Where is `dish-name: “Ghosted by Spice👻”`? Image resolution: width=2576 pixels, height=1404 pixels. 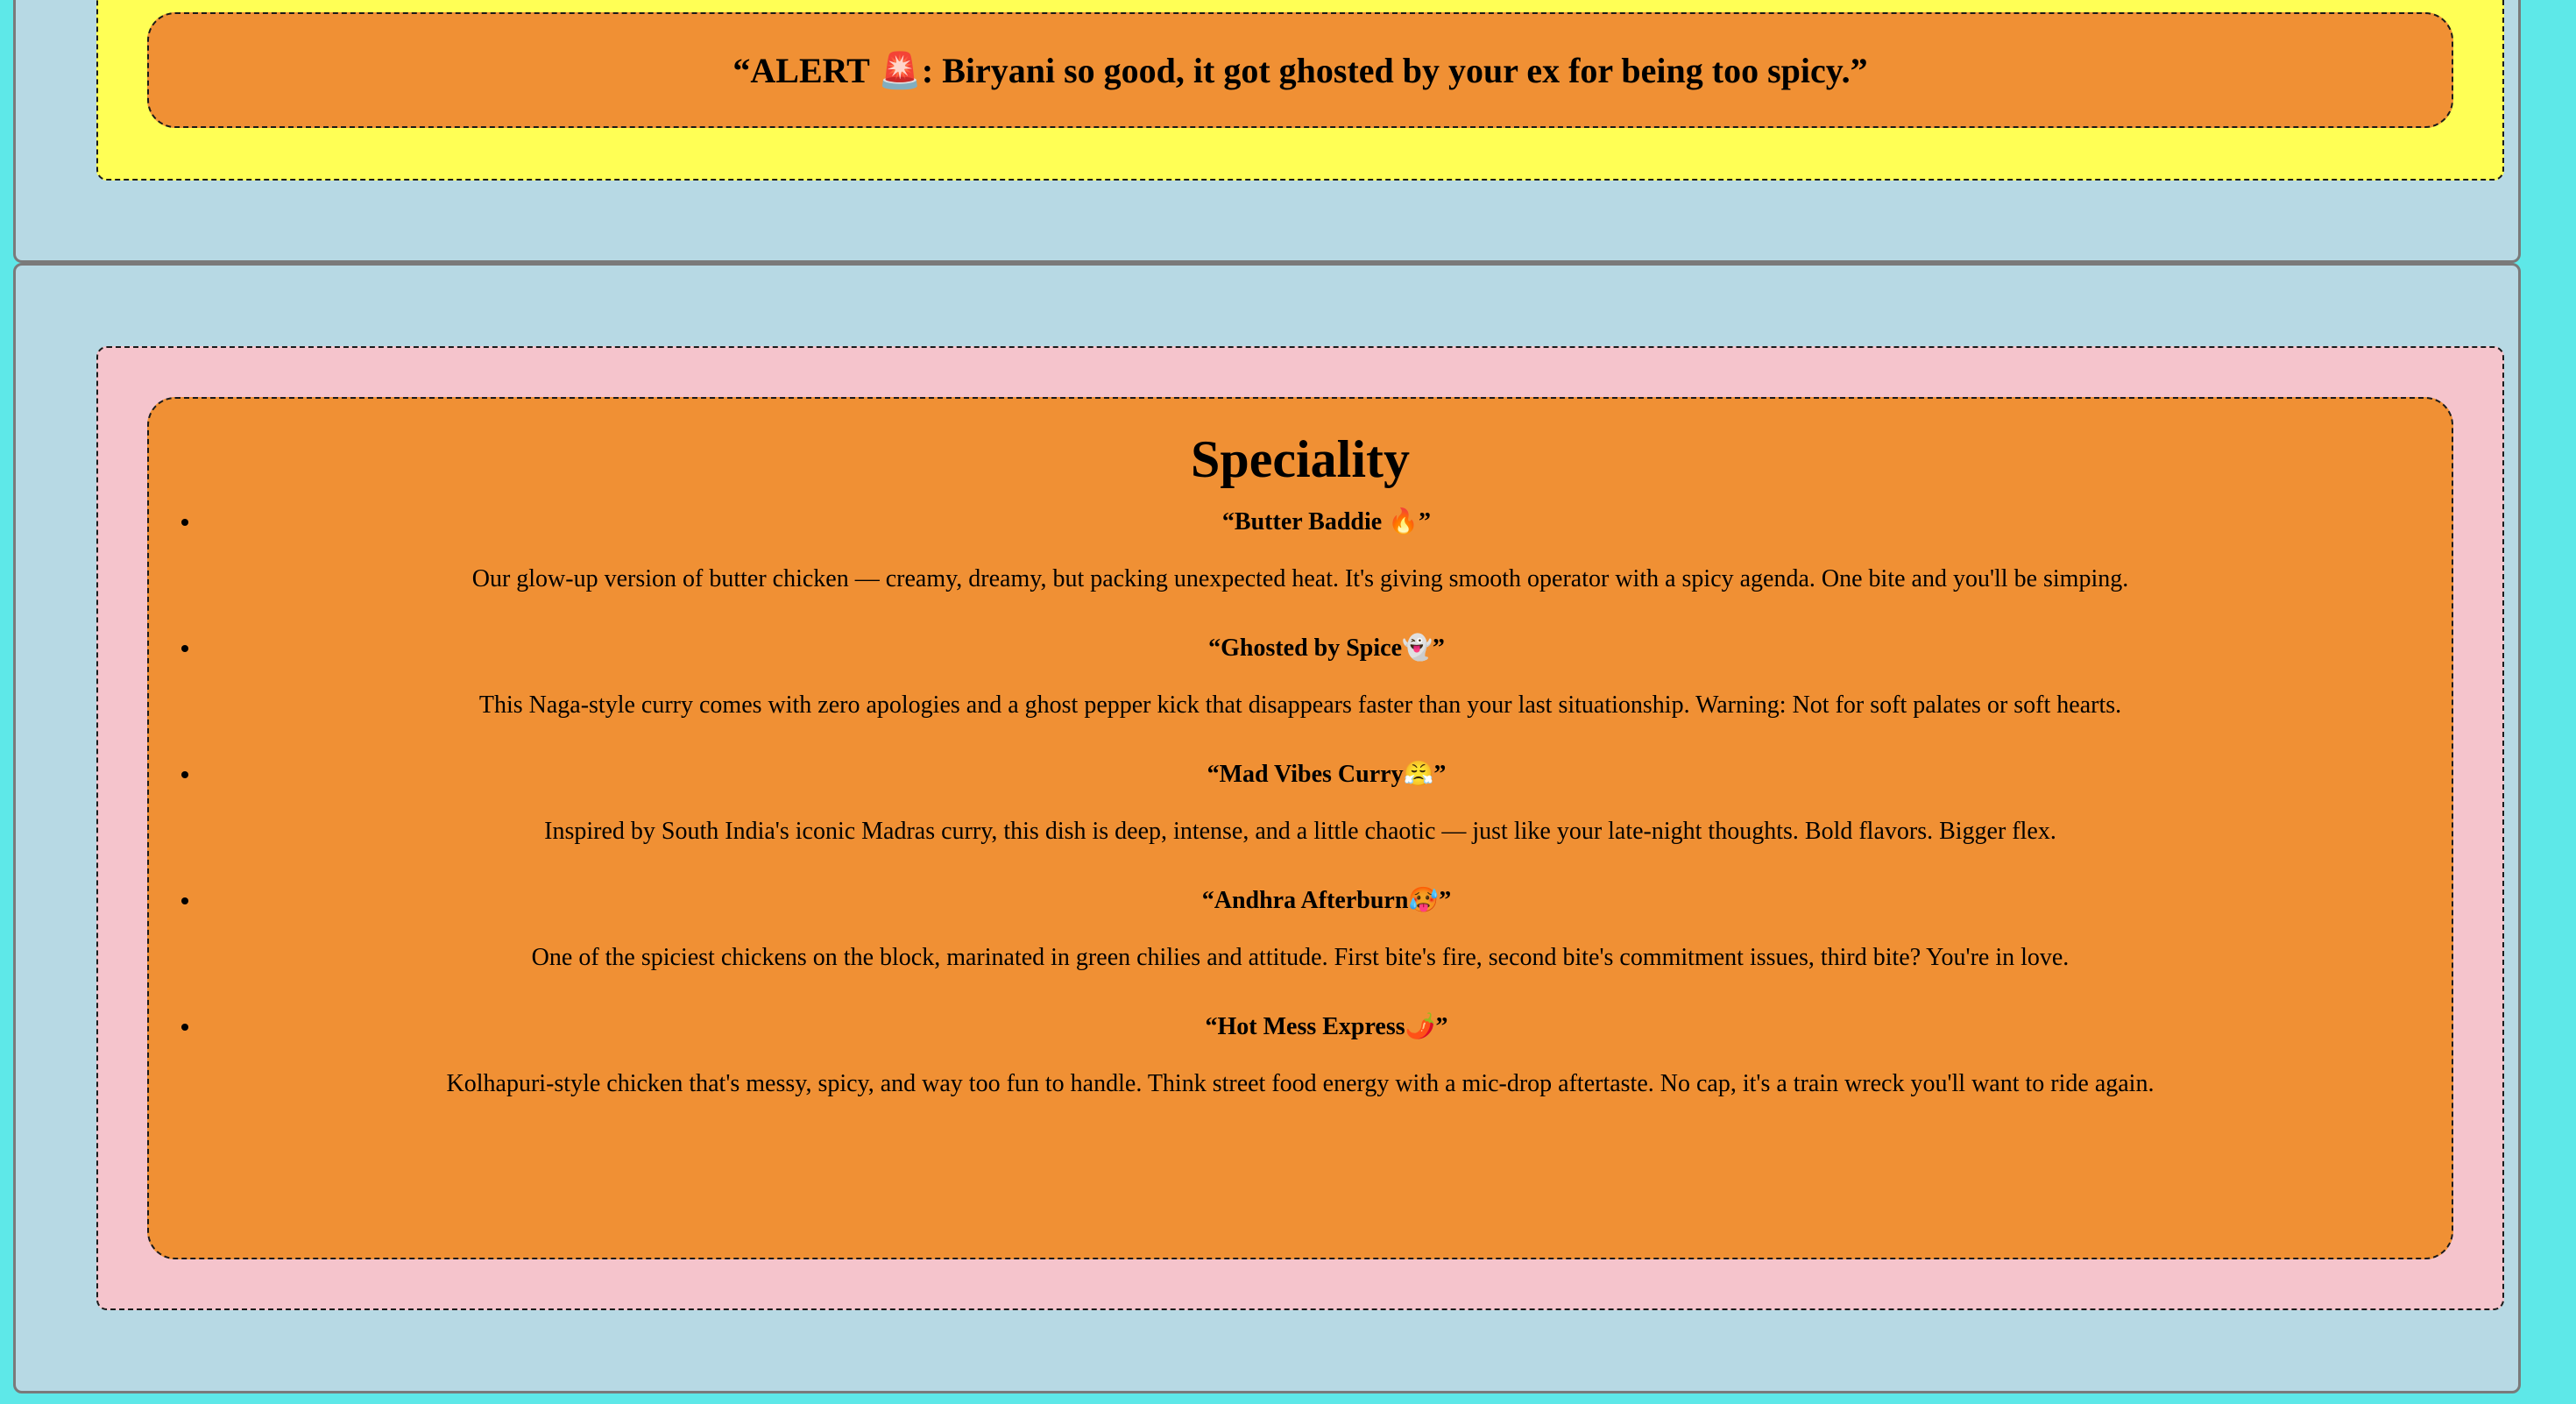
dish-name: “Ghosted by Spice👻” is located at coordinates (1326, 648).